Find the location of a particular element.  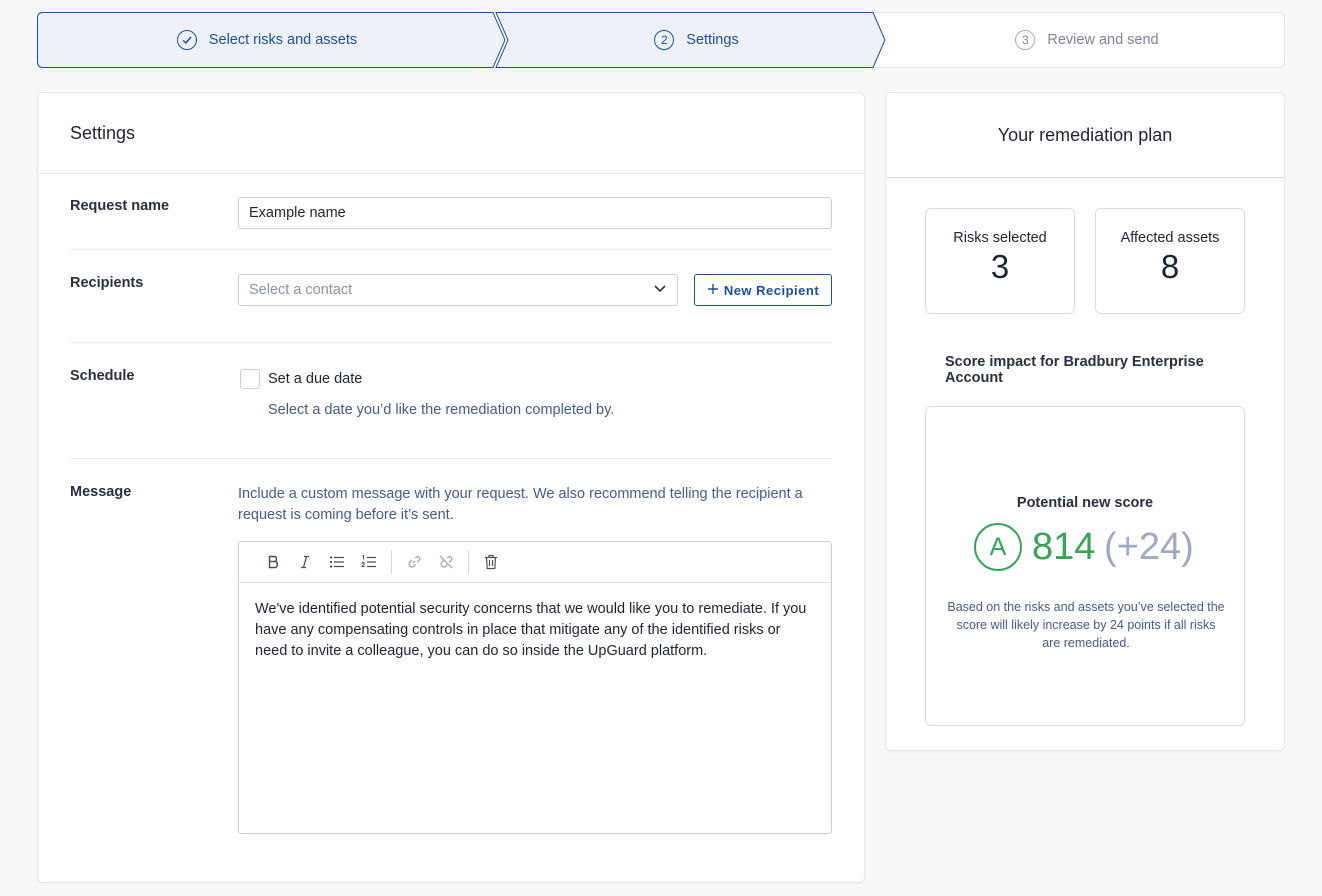

schedule-label: Schedule is located at coordinates (102, 376).